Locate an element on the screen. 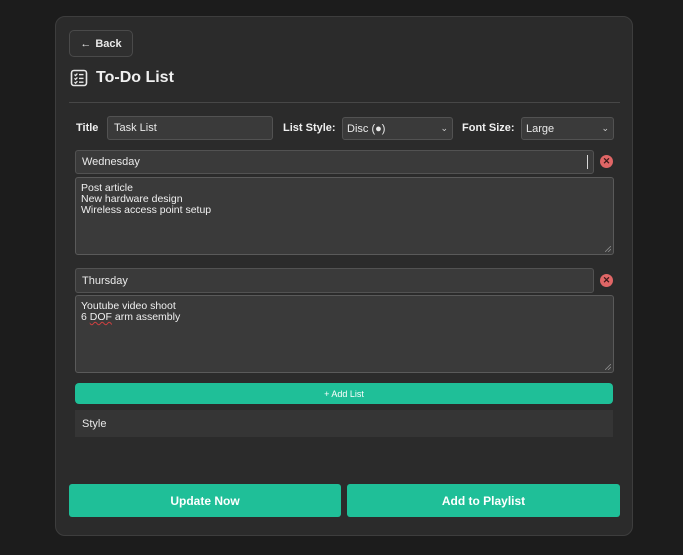 This screenshot has height=555, width=683. style-label: Style is located at coordinates (94, 423).